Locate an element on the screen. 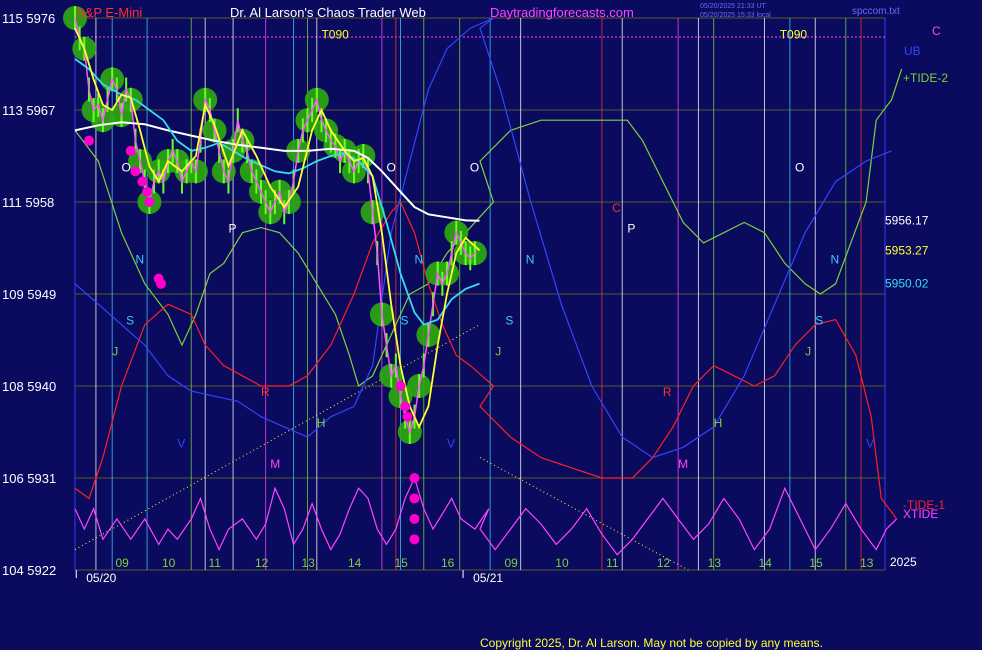 The height and width of the screenshot is (650, 982). y-tick-label: 111 5958 is located at coordinates (28, 202).